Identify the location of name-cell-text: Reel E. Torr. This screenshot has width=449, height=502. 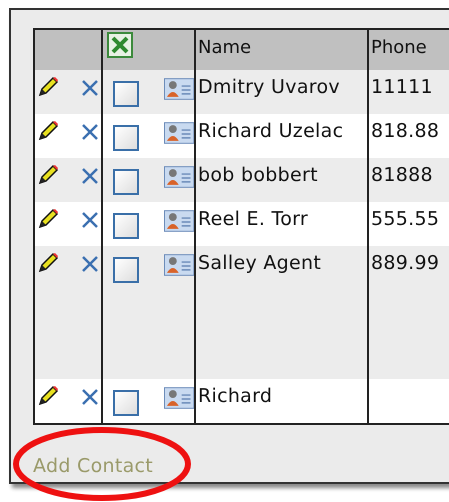
(252, 219).